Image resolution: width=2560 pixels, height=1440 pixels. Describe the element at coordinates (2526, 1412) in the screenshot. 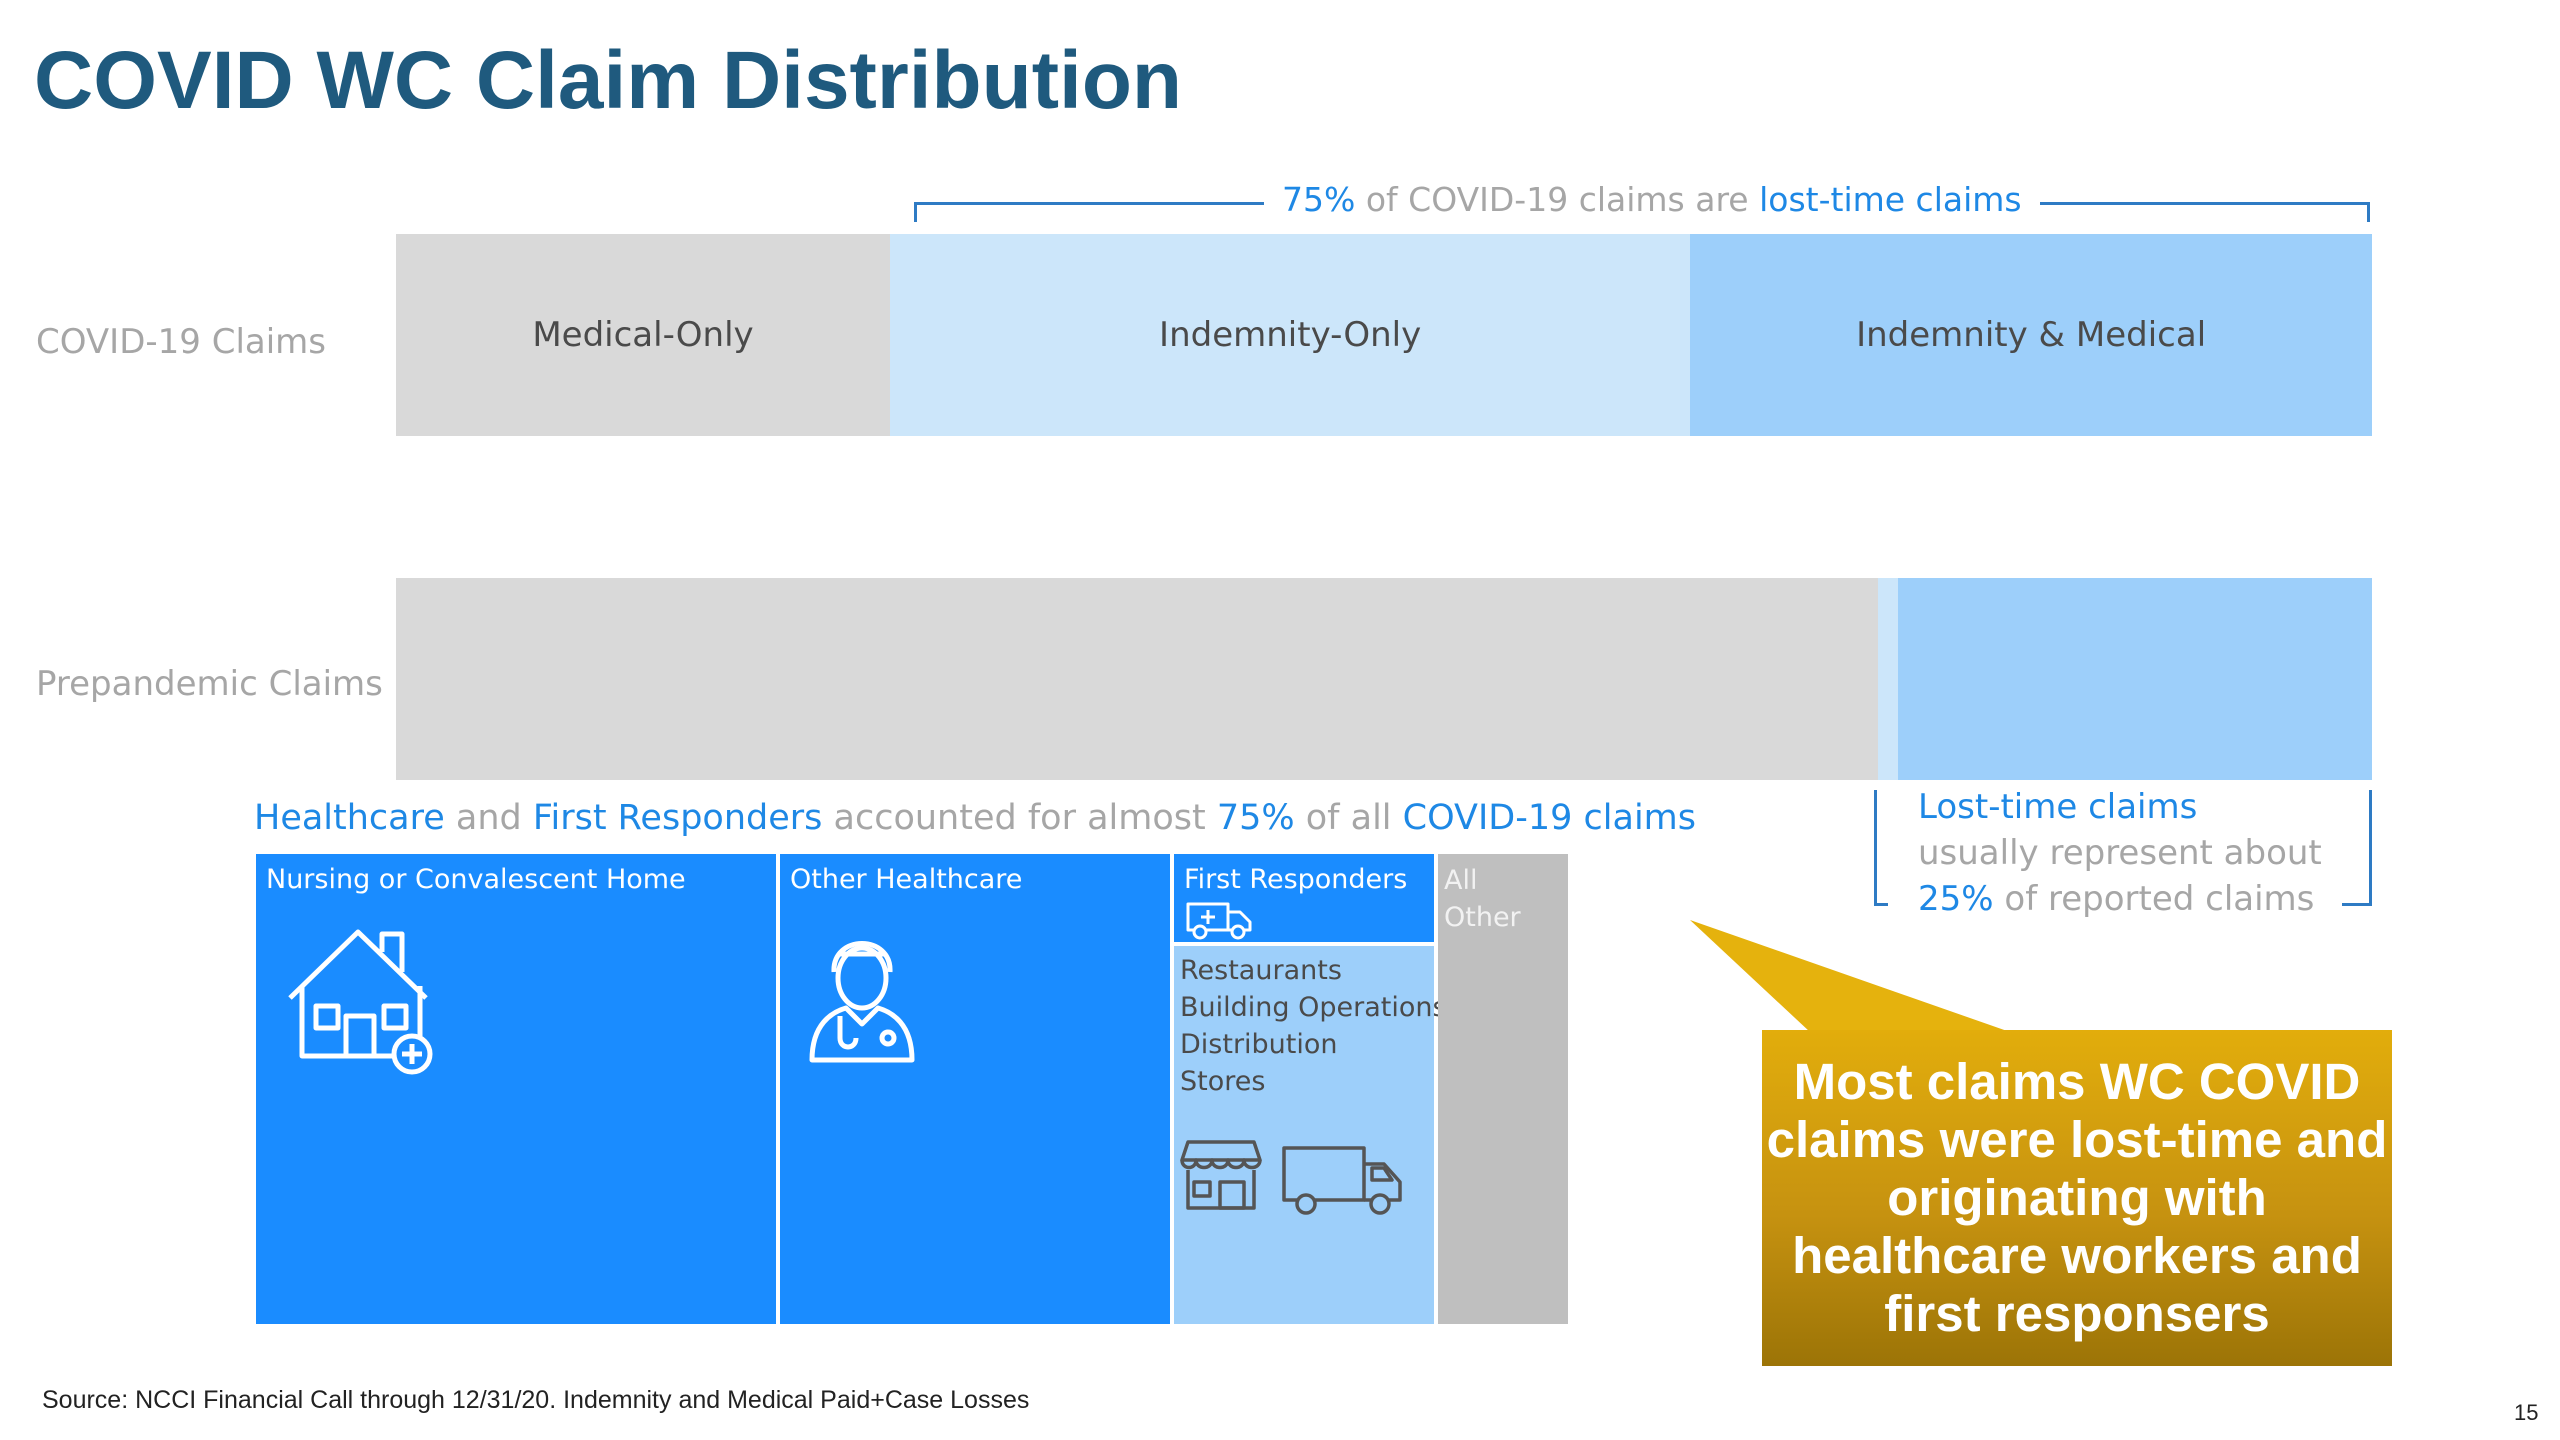

I see `page-number: 15` at that location.